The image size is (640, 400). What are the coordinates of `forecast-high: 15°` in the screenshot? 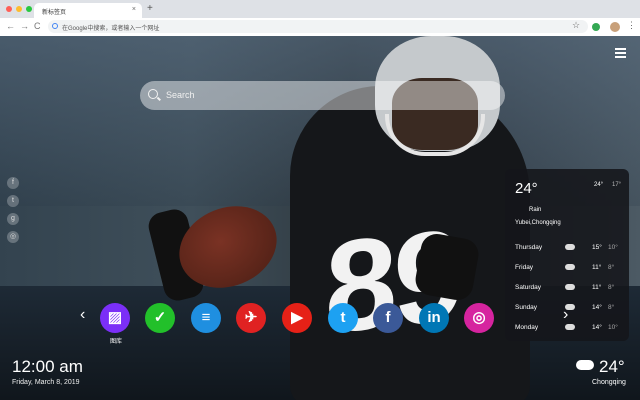 It's located at (597, 247).